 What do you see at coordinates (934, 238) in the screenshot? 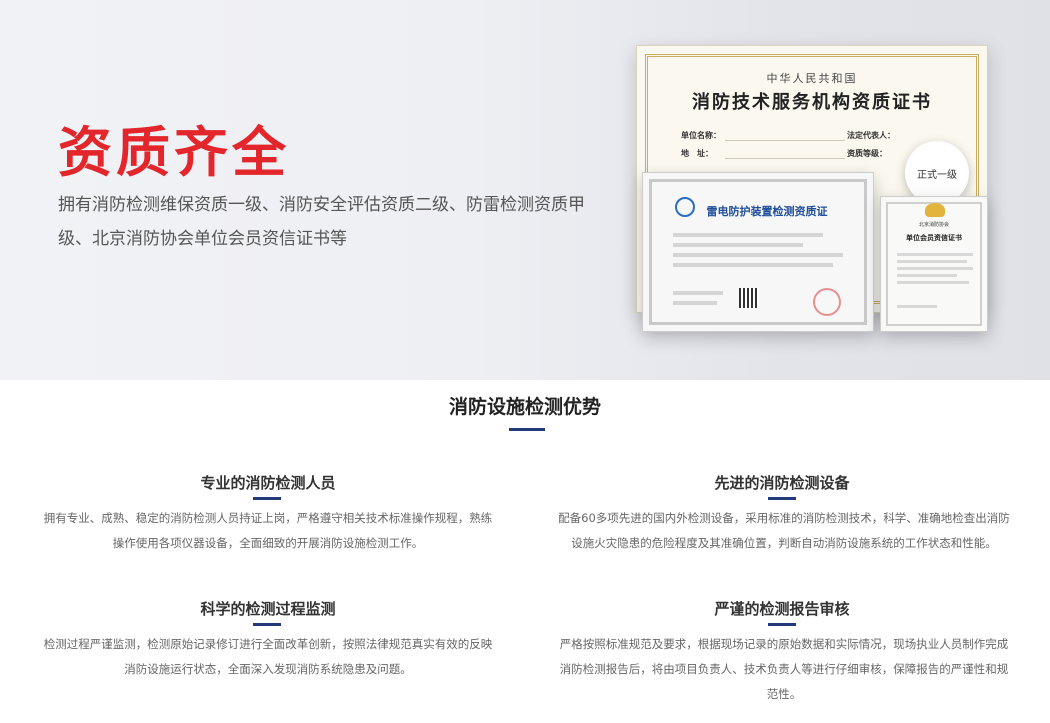
I see `association-certificate-name: 单位会员资信证书` at bounding box center [934, 238].